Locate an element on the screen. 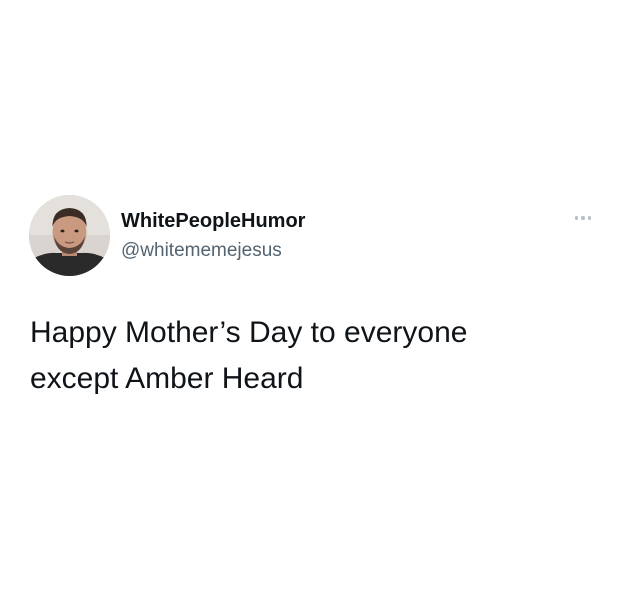 Image resolution: width=627 pixels, height=600 pixels. author-display-name: WhitePeopleHumor is located at coordinates (213, 221).